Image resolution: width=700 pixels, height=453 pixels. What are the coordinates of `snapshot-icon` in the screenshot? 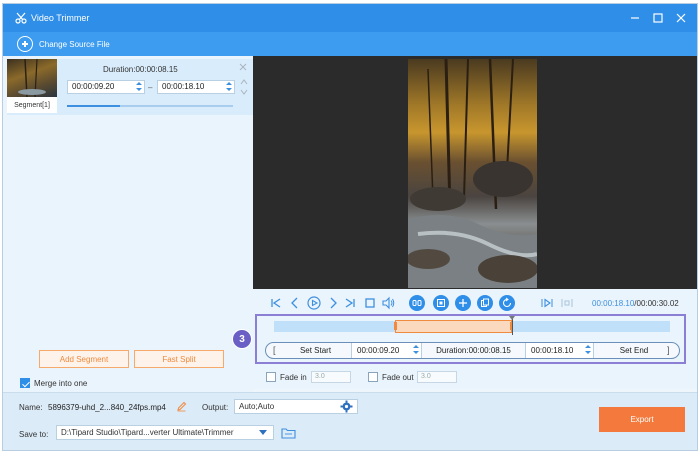 It's located at (441, 303).